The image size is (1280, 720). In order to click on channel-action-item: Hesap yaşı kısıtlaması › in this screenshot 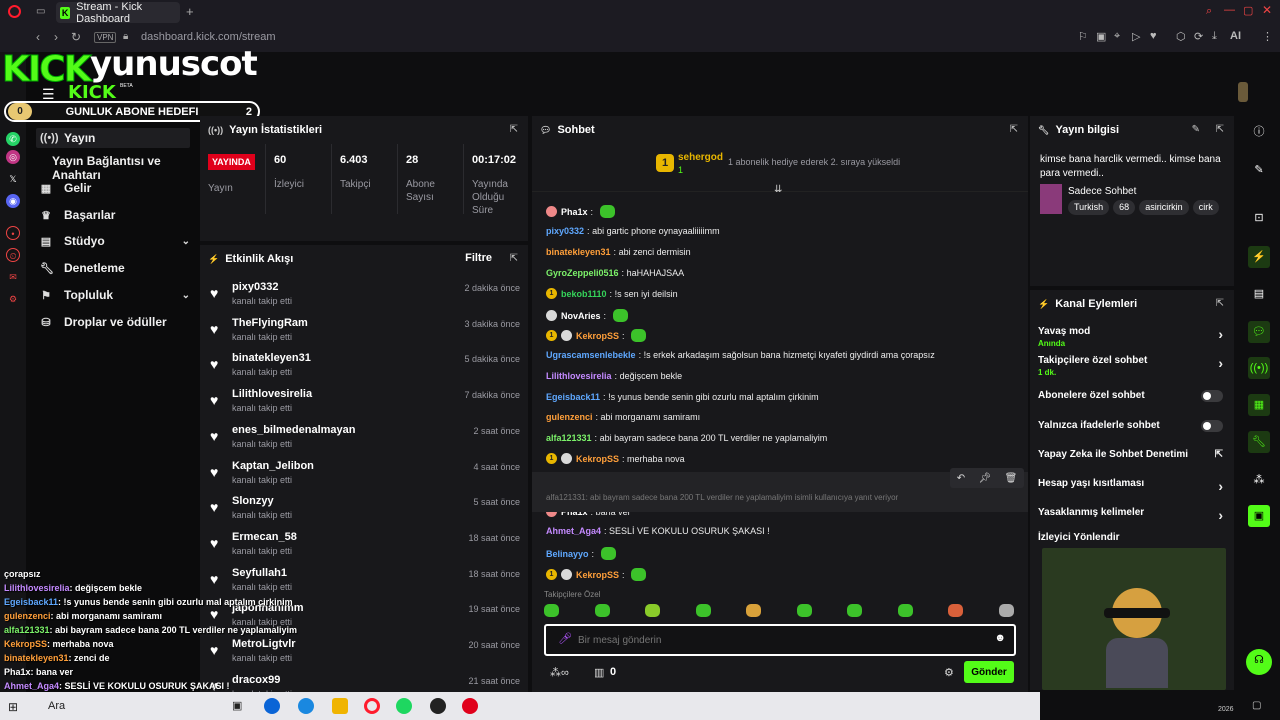, I will do `click(1130, 486)`.